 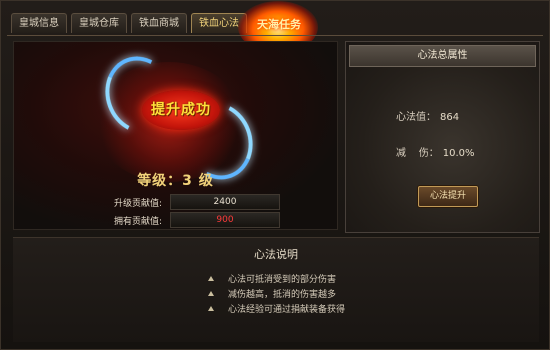 What do you see at coordinates (175, 181) in the screenshot?
I see `level-text: 等级：3 级` at bounding box center [175, 181].